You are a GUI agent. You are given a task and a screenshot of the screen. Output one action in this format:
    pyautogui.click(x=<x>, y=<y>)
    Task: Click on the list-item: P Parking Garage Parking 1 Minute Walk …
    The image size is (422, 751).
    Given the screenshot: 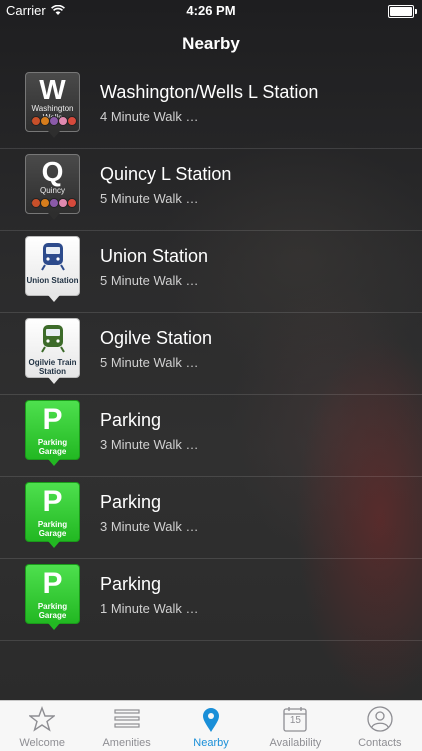 What is the action you would take?
    pyautogui.click(x=211, y=600)
    